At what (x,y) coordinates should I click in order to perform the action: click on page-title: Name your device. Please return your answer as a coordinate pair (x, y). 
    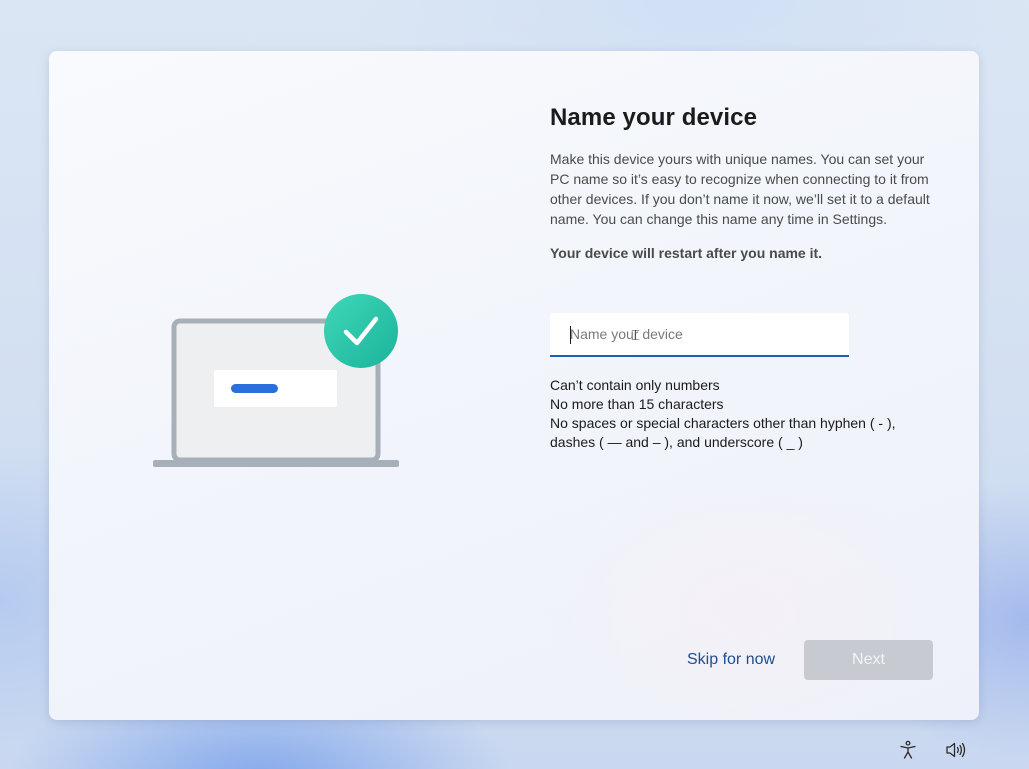
    Looking at the image, I should click on (654, 117).